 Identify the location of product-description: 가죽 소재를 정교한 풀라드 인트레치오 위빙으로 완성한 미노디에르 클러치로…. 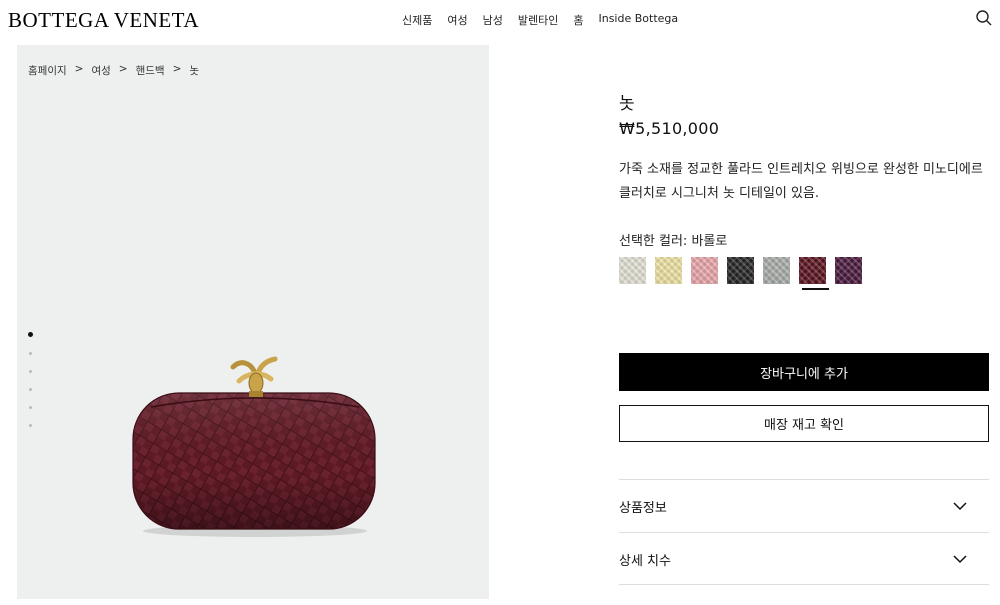
(801, 181).